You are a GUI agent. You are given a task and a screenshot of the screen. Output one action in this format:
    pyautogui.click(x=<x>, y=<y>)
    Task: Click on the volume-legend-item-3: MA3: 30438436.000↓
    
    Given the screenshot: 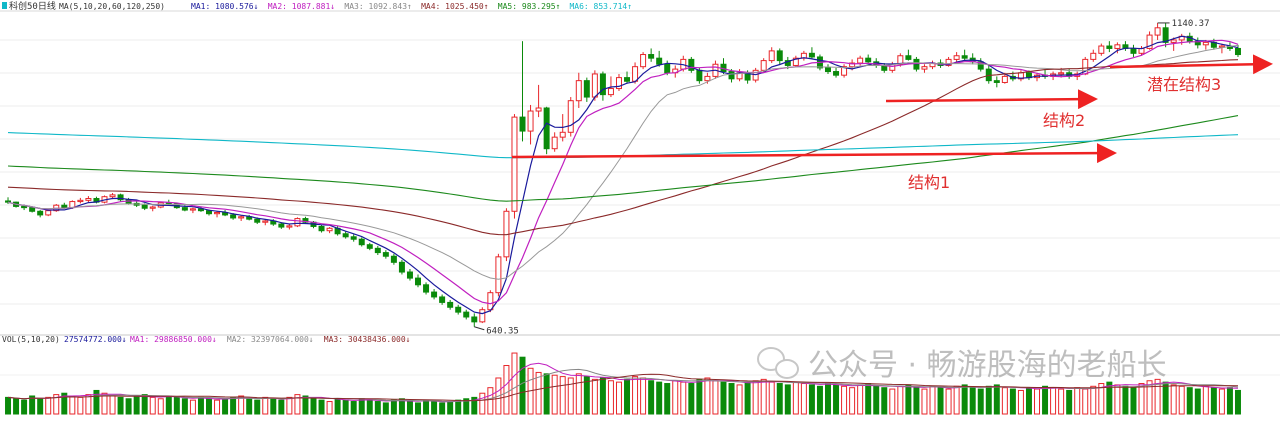 What is the action you would take?
    pyautogui.click(x=367, y=339)
    